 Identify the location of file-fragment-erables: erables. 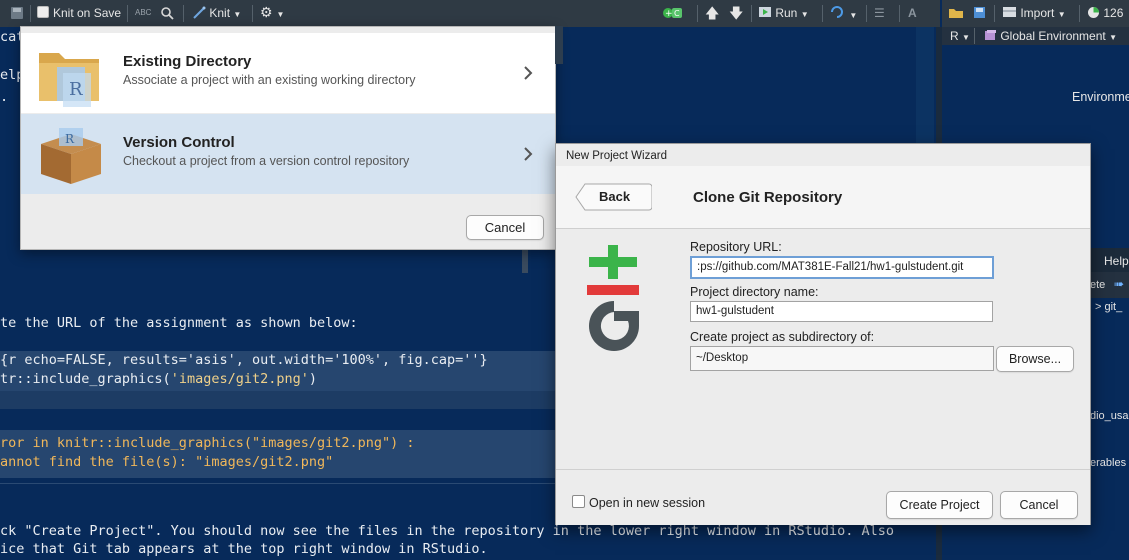
(1108, 463).